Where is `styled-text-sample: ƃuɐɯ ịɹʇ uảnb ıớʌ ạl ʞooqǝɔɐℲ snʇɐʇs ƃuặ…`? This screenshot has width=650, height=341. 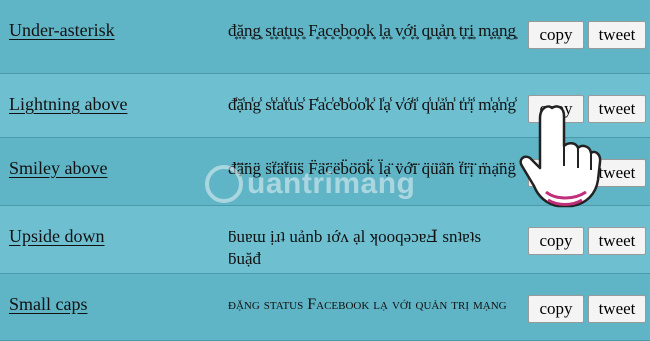 styled-text-sample: ƃuɐɯ ịɹʇ uảnb ıớʌ ạl ʞooqǝɔɐℲ snʇɐʇs ƃuặ… is located at coordinates (355, 247).